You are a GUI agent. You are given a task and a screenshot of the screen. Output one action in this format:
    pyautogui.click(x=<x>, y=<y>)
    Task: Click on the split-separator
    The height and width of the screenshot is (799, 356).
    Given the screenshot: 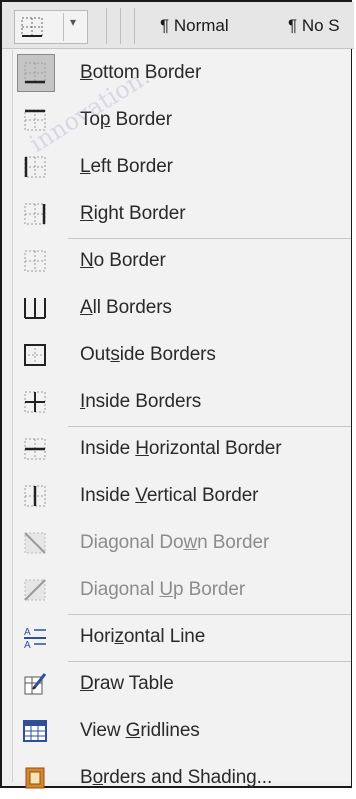 What is the action you would take?
    pyautogui.click(x=63, y=27)
    